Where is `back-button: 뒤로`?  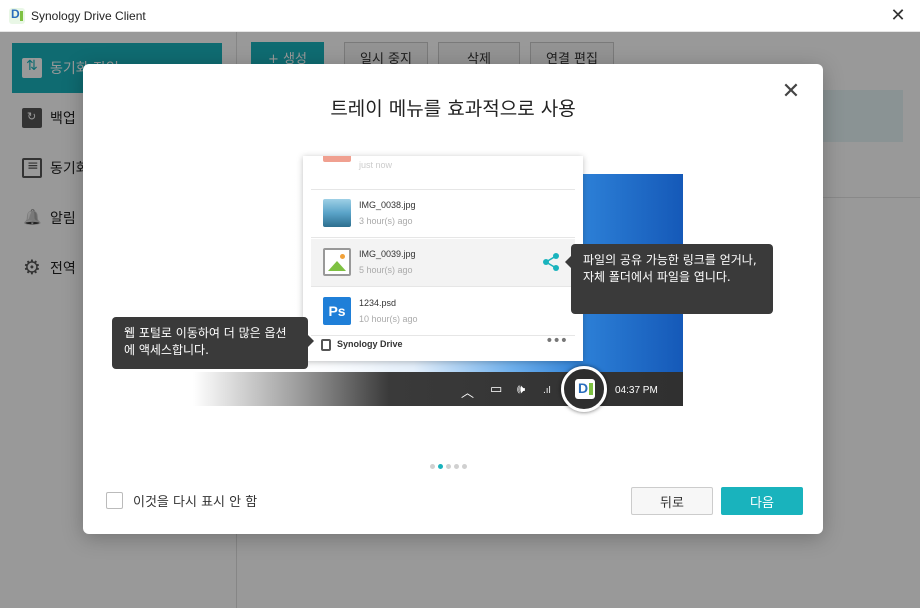 back-button: 뒤로 is located at coordinates (672, 501).